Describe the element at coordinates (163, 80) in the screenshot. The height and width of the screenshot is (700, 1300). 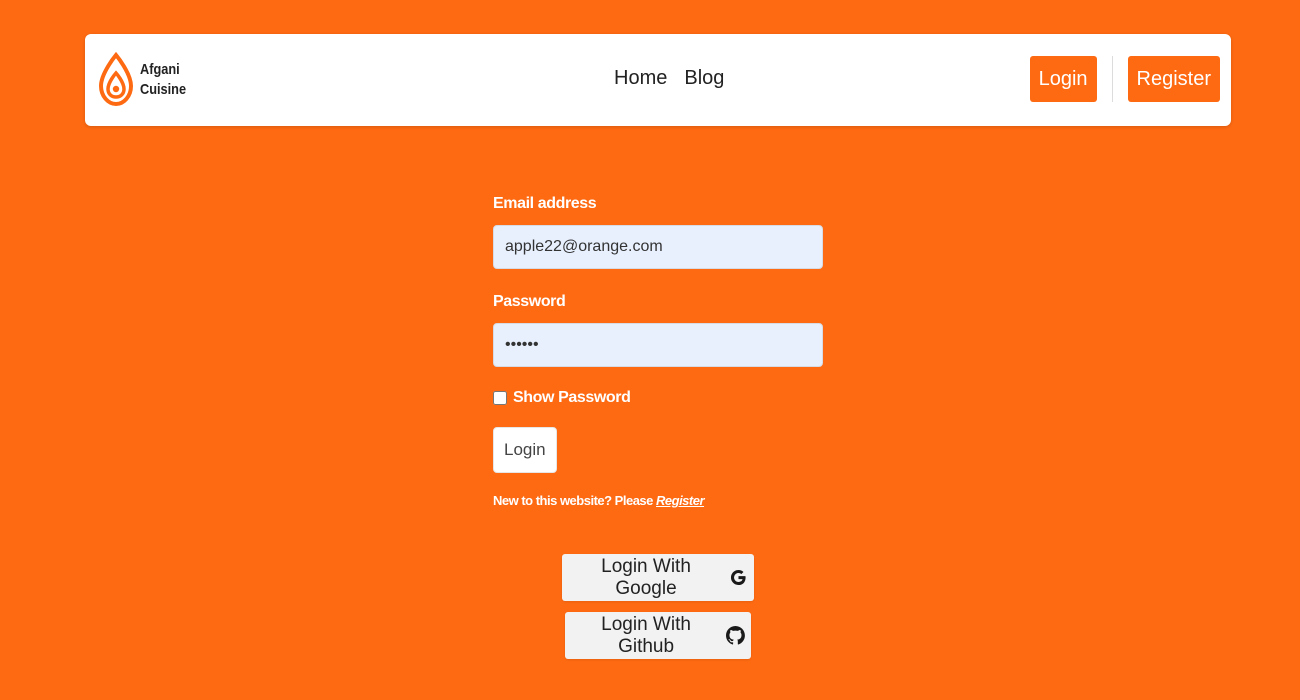
I see `brand-name: Afgani Cuisine` at that location.